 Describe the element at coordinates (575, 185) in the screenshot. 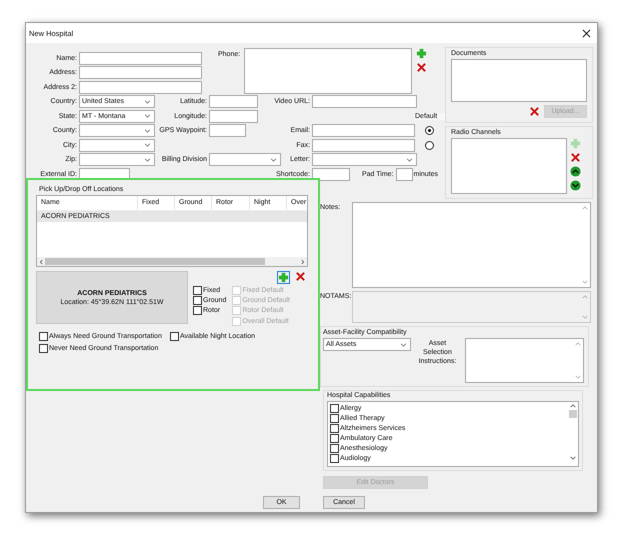

I see `move-down-icon` at that location.